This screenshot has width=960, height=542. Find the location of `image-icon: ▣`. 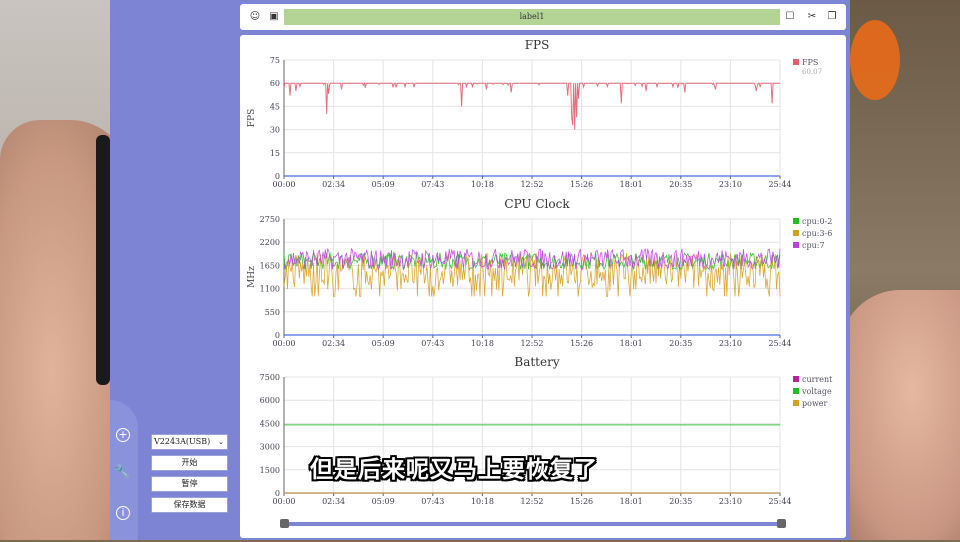

image-icon: ▣ is located at coordinates (274, 17).